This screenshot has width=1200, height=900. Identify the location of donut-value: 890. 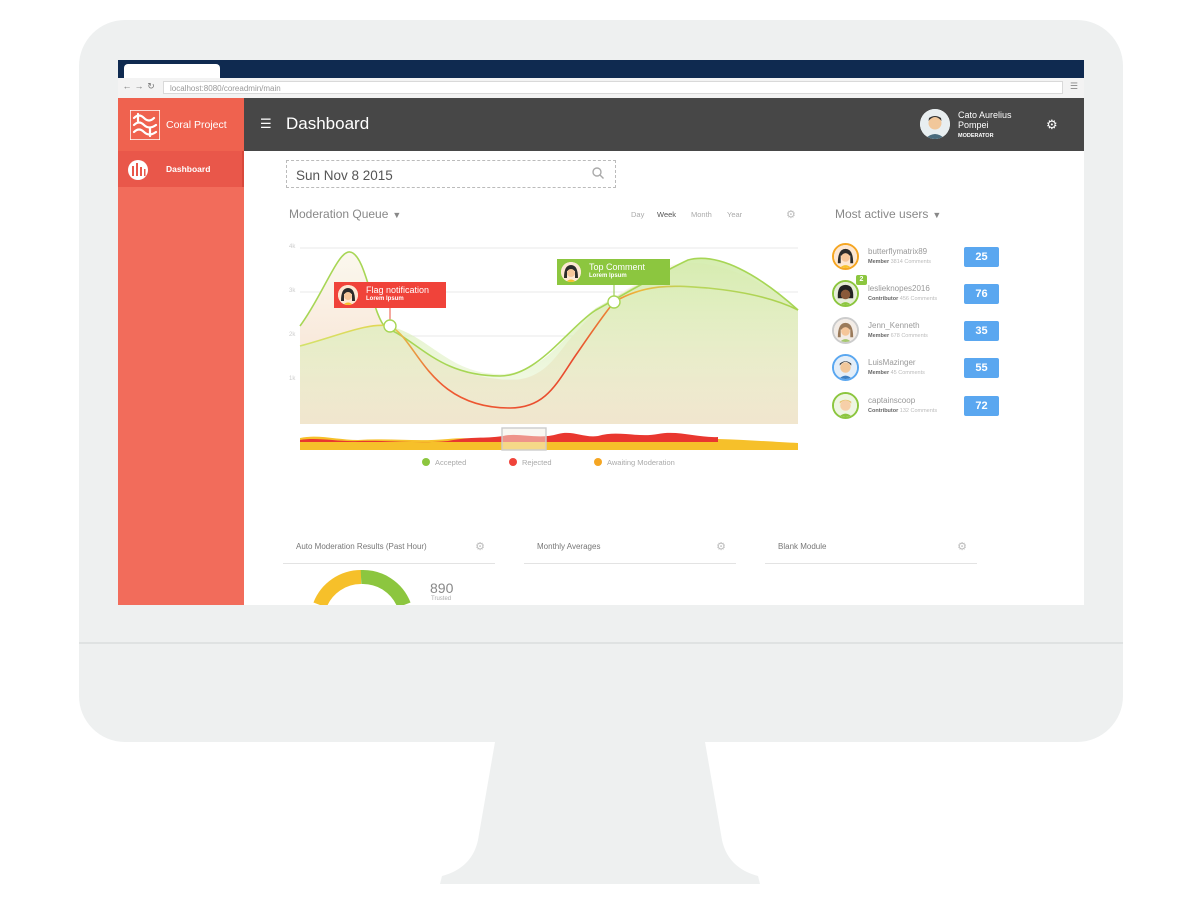
(442, 588).